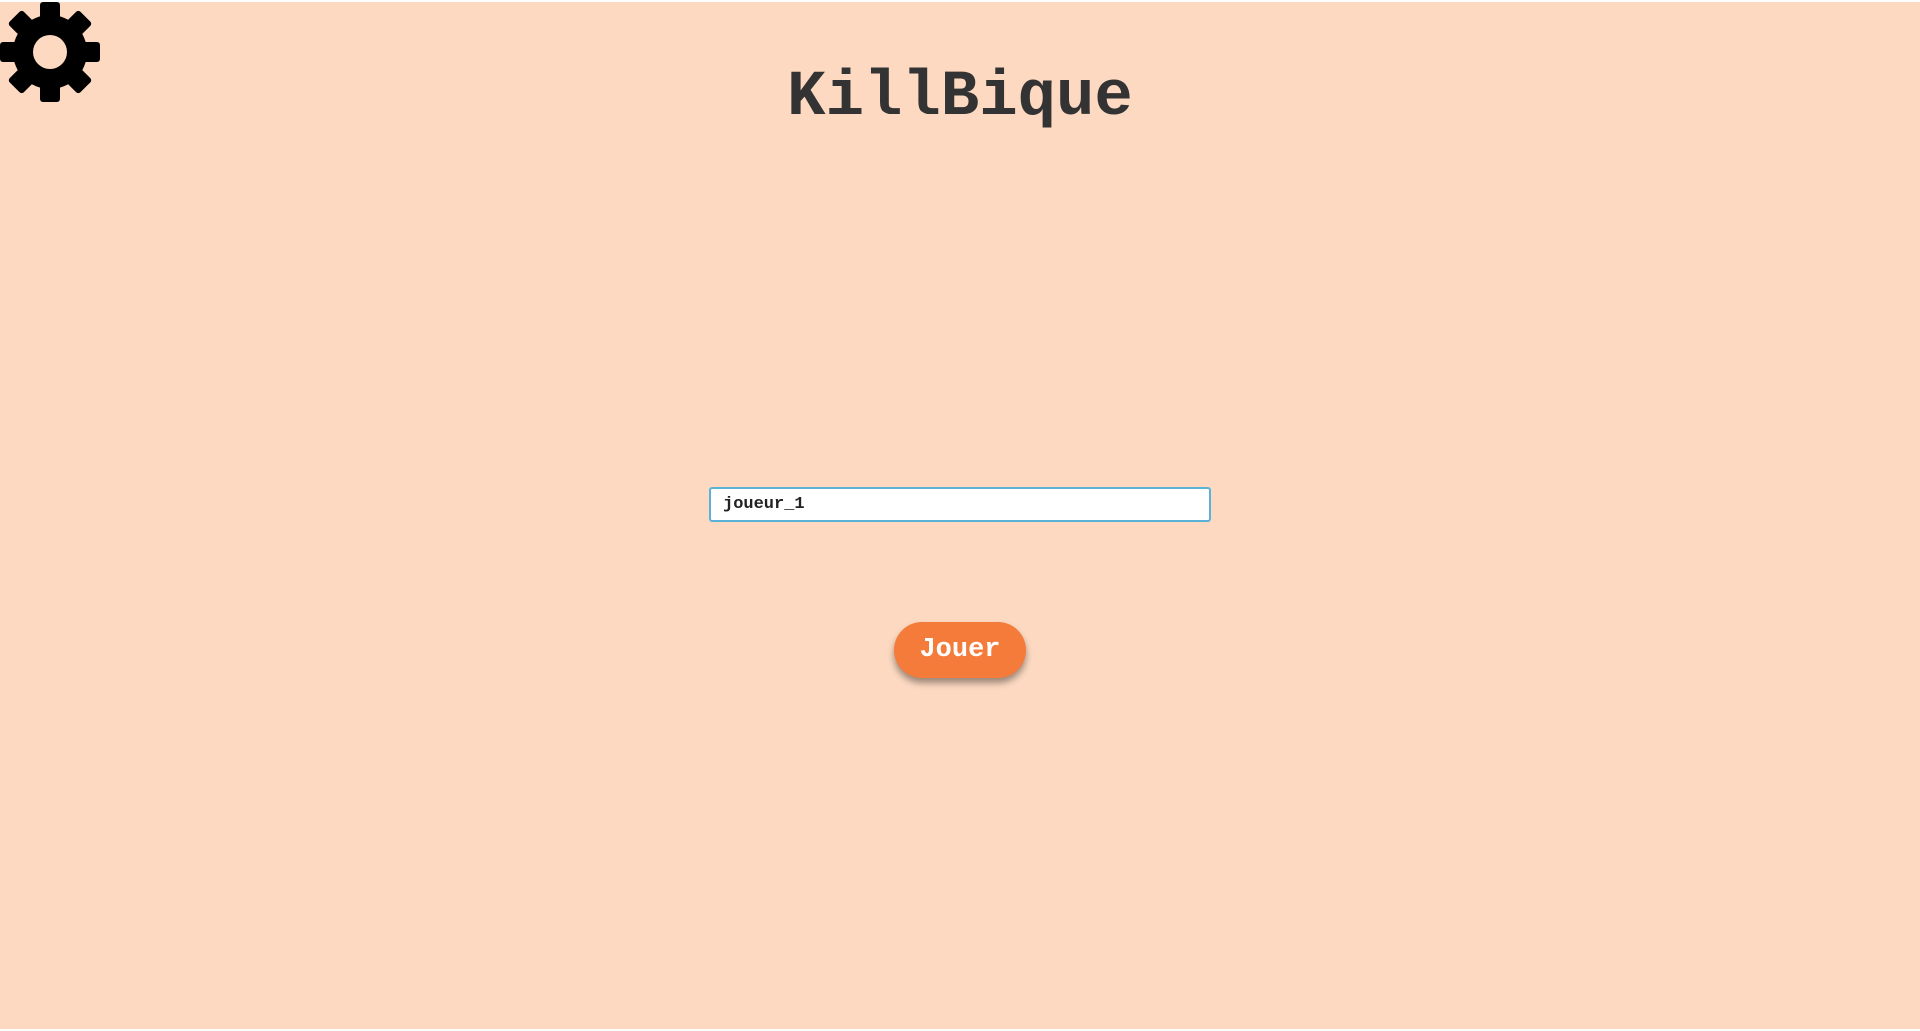 Image resolution: width=1920 pixels, height=1031 pixels. What do you see at coordinates (960, 98) in the screenshot?
I see `page-title: KillBique` at bounding box center [960, 98].